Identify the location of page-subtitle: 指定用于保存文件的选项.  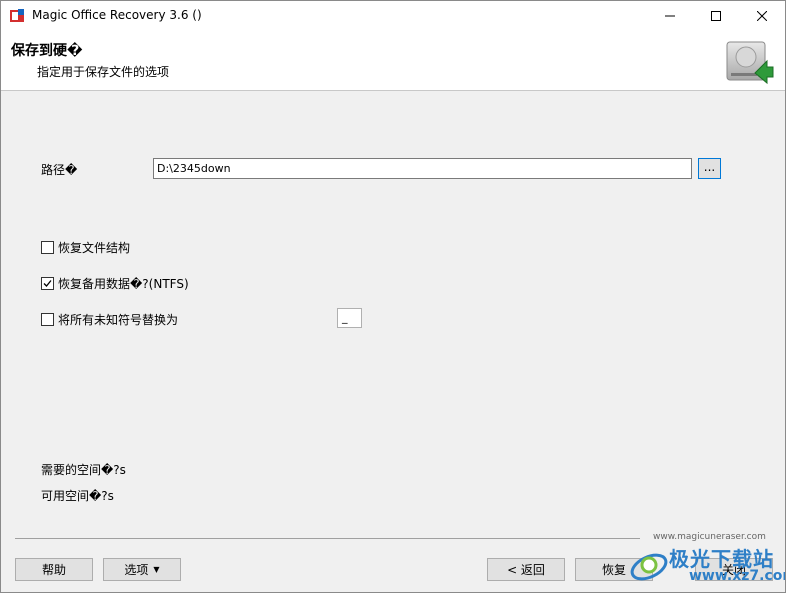
(103, 72).